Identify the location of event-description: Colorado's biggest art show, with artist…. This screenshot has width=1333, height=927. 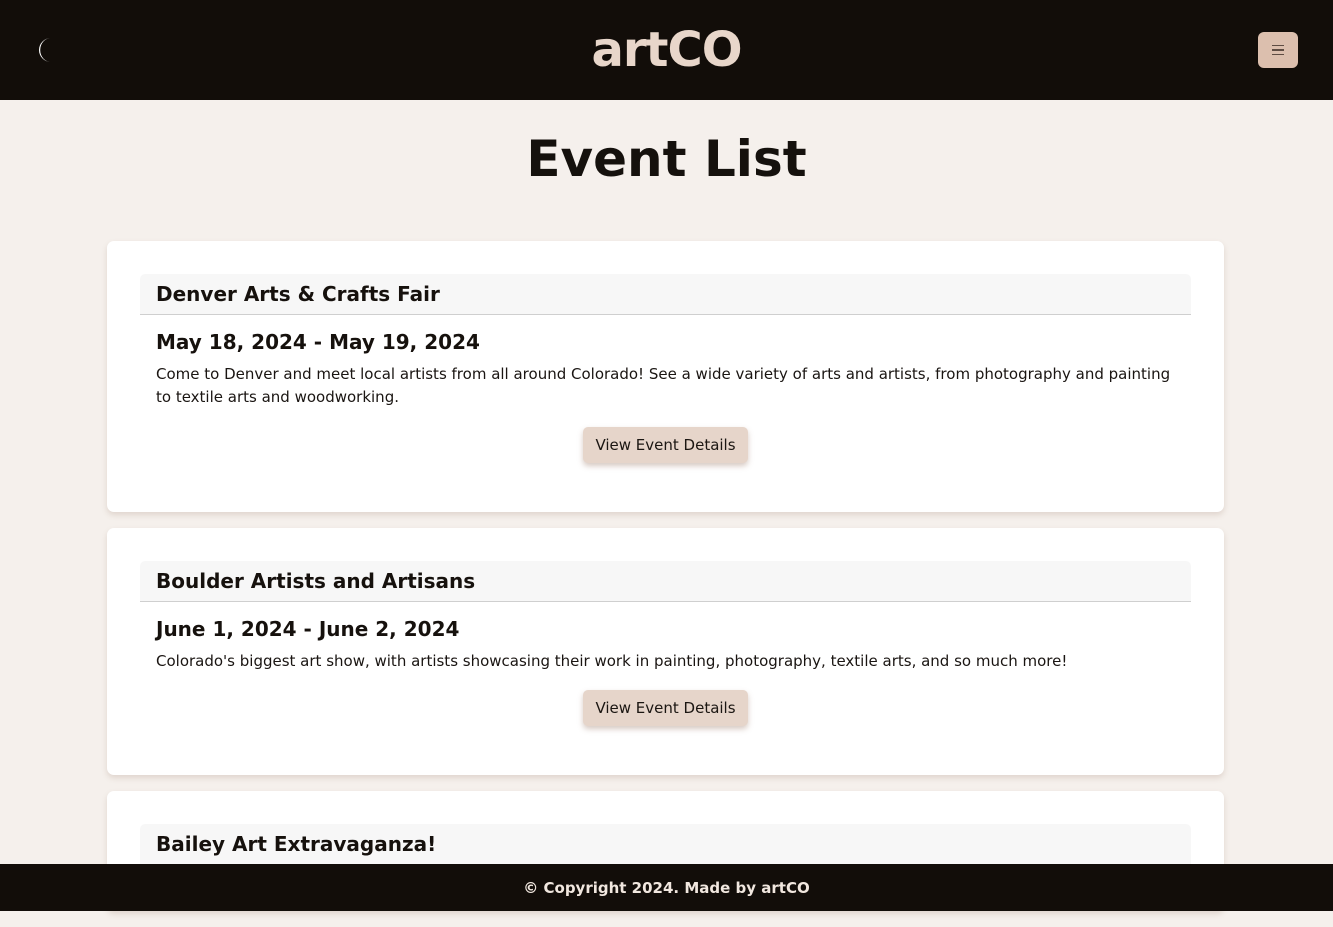
(612, 661).